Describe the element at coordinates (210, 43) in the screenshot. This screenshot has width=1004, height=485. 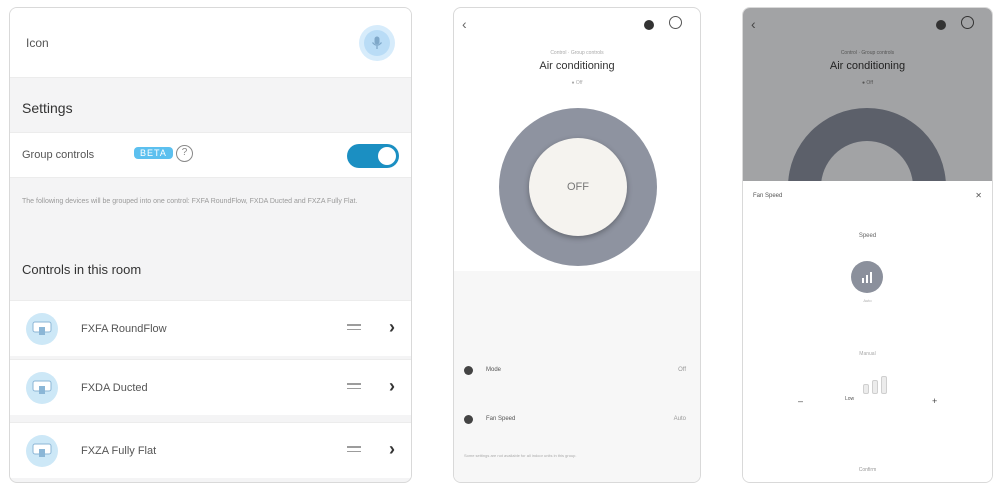
I see `icon-row: Icon` at that location.